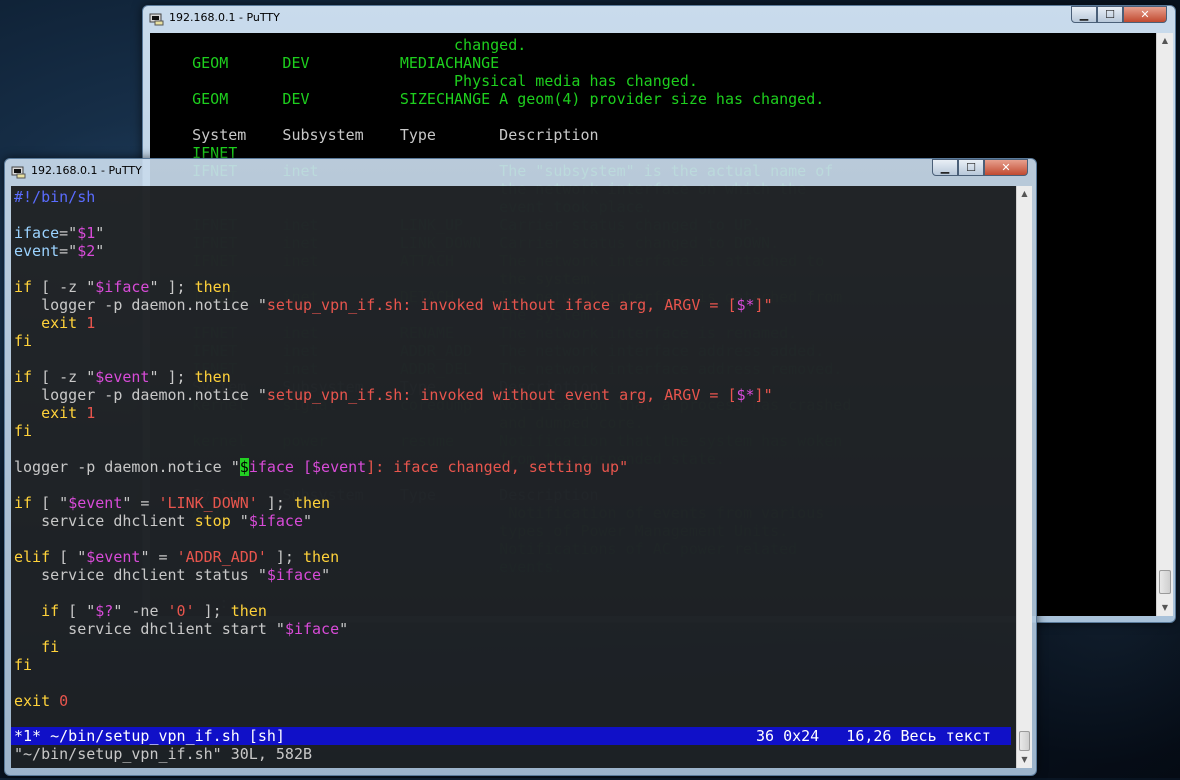 This screenshot has width=1180, height=780. What do you see at coordinates (91, 413) in the screenshot?
I see `code-token: 1` at bounding box center [91, 413].